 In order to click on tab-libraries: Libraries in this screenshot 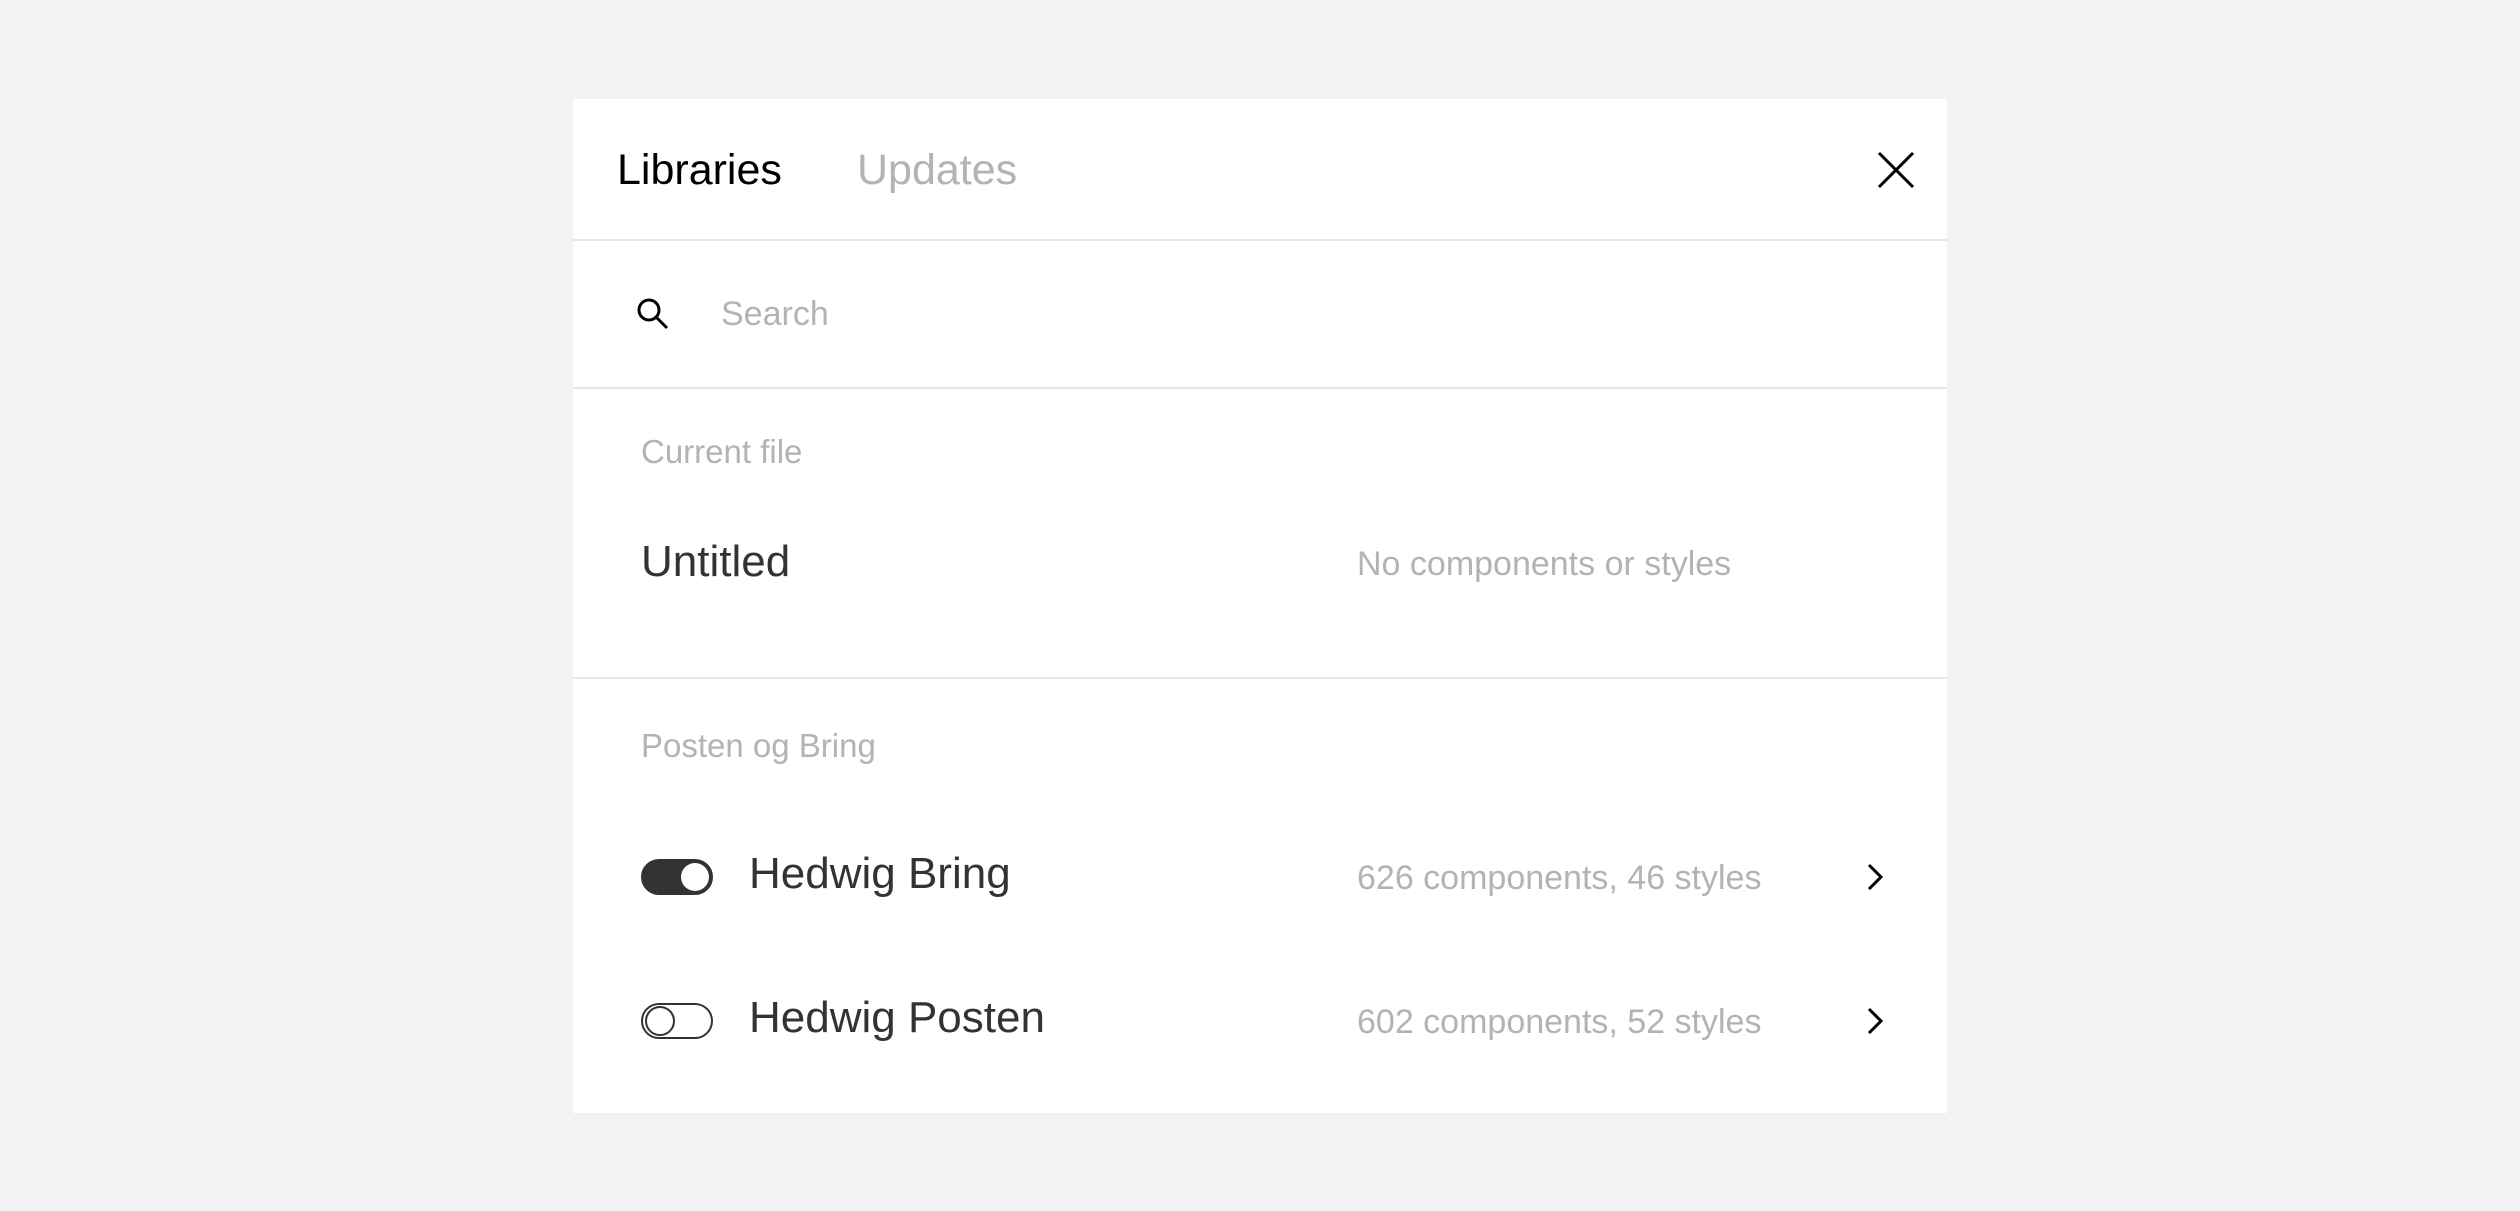, I will do `click(699, 170)`.